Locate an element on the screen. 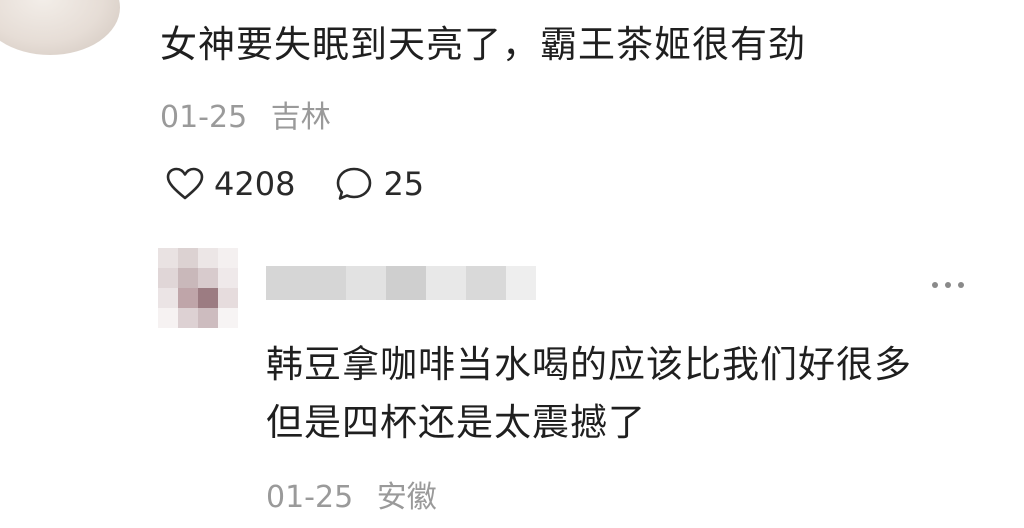  more-options-icon is located at coordinates (948, 285).